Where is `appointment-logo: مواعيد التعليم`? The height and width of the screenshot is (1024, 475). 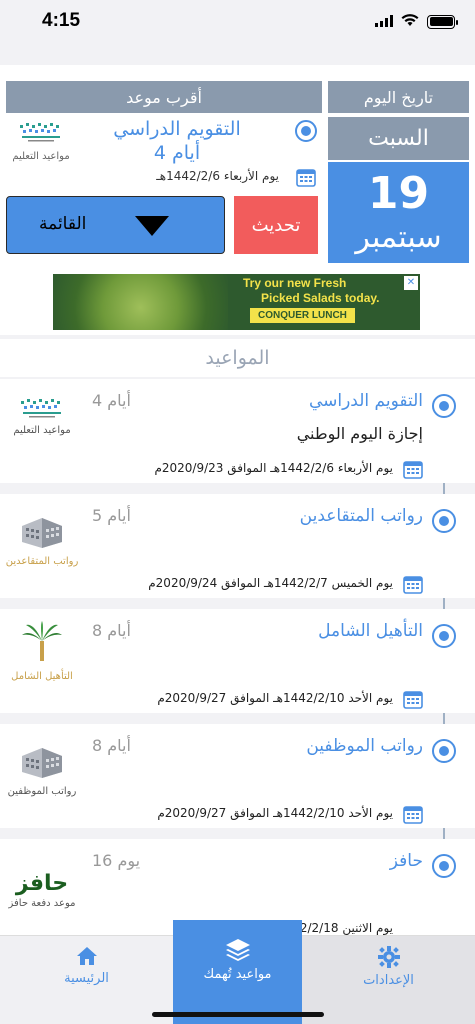
appointment-logo: مواعيد التعليم is located at coordinates (42, 416).